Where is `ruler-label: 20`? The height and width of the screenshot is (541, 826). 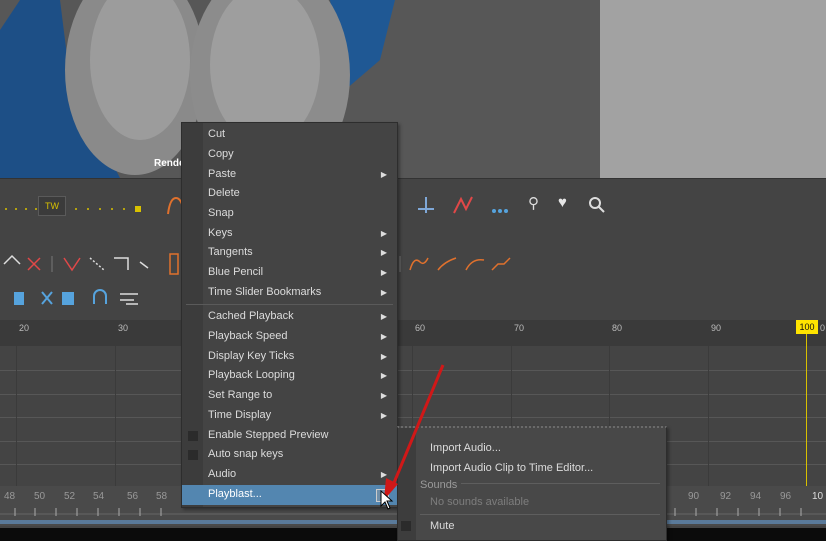 ruler-label: 20 is located at coordinates (24, 328).